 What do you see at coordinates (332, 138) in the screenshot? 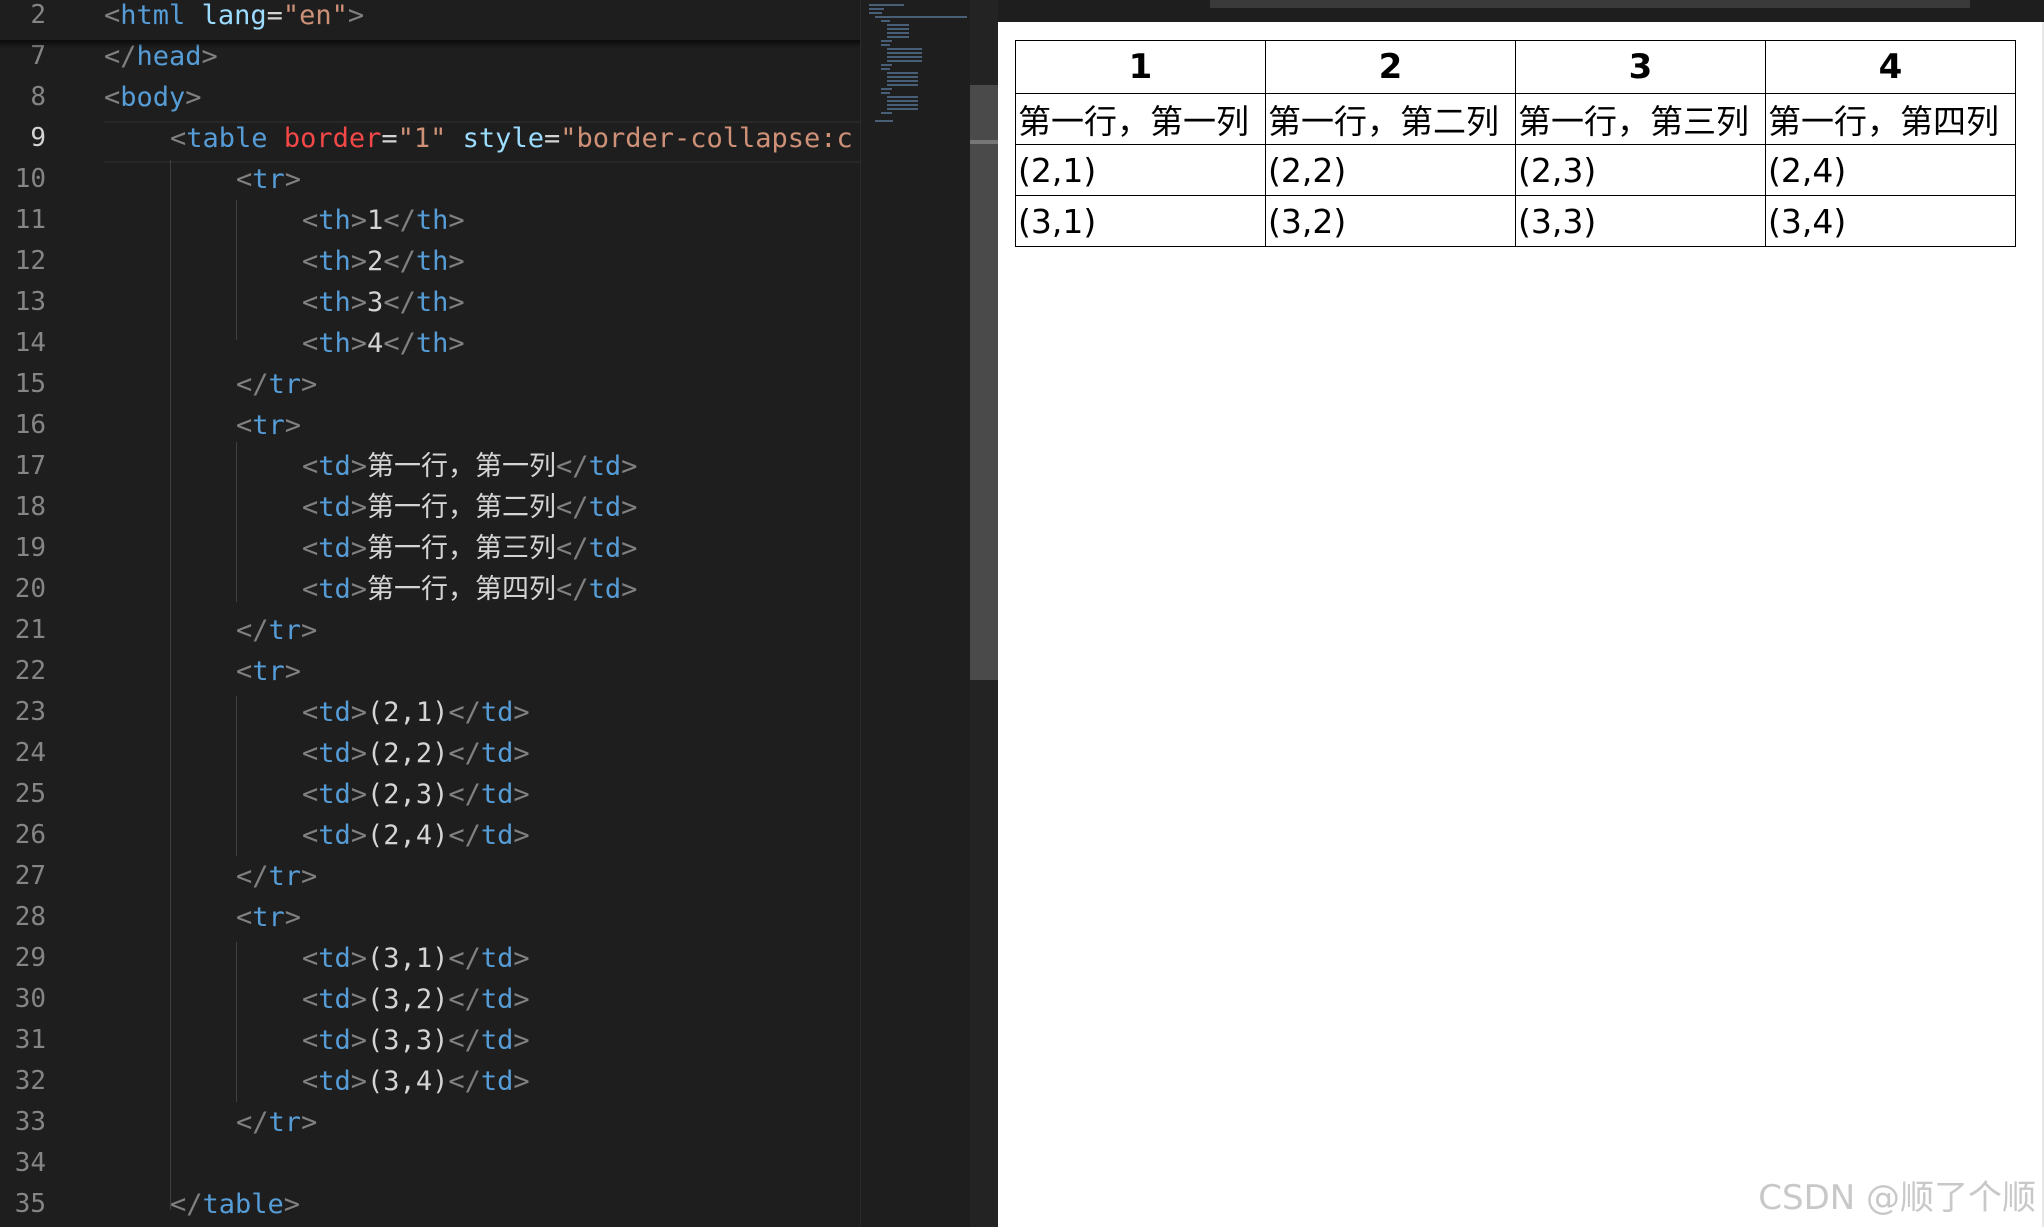
I see `code-token: border` at bounding box center [332, 138].